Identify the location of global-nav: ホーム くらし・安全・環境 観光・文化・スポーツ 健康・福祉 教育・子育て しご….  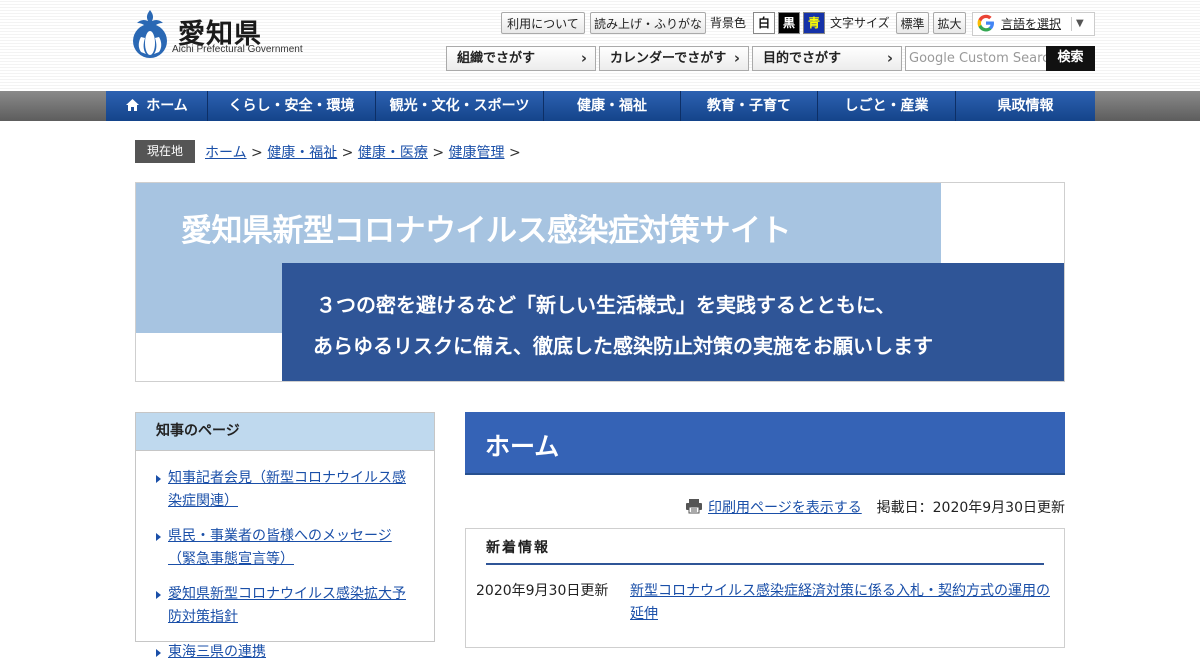
(600, 106).